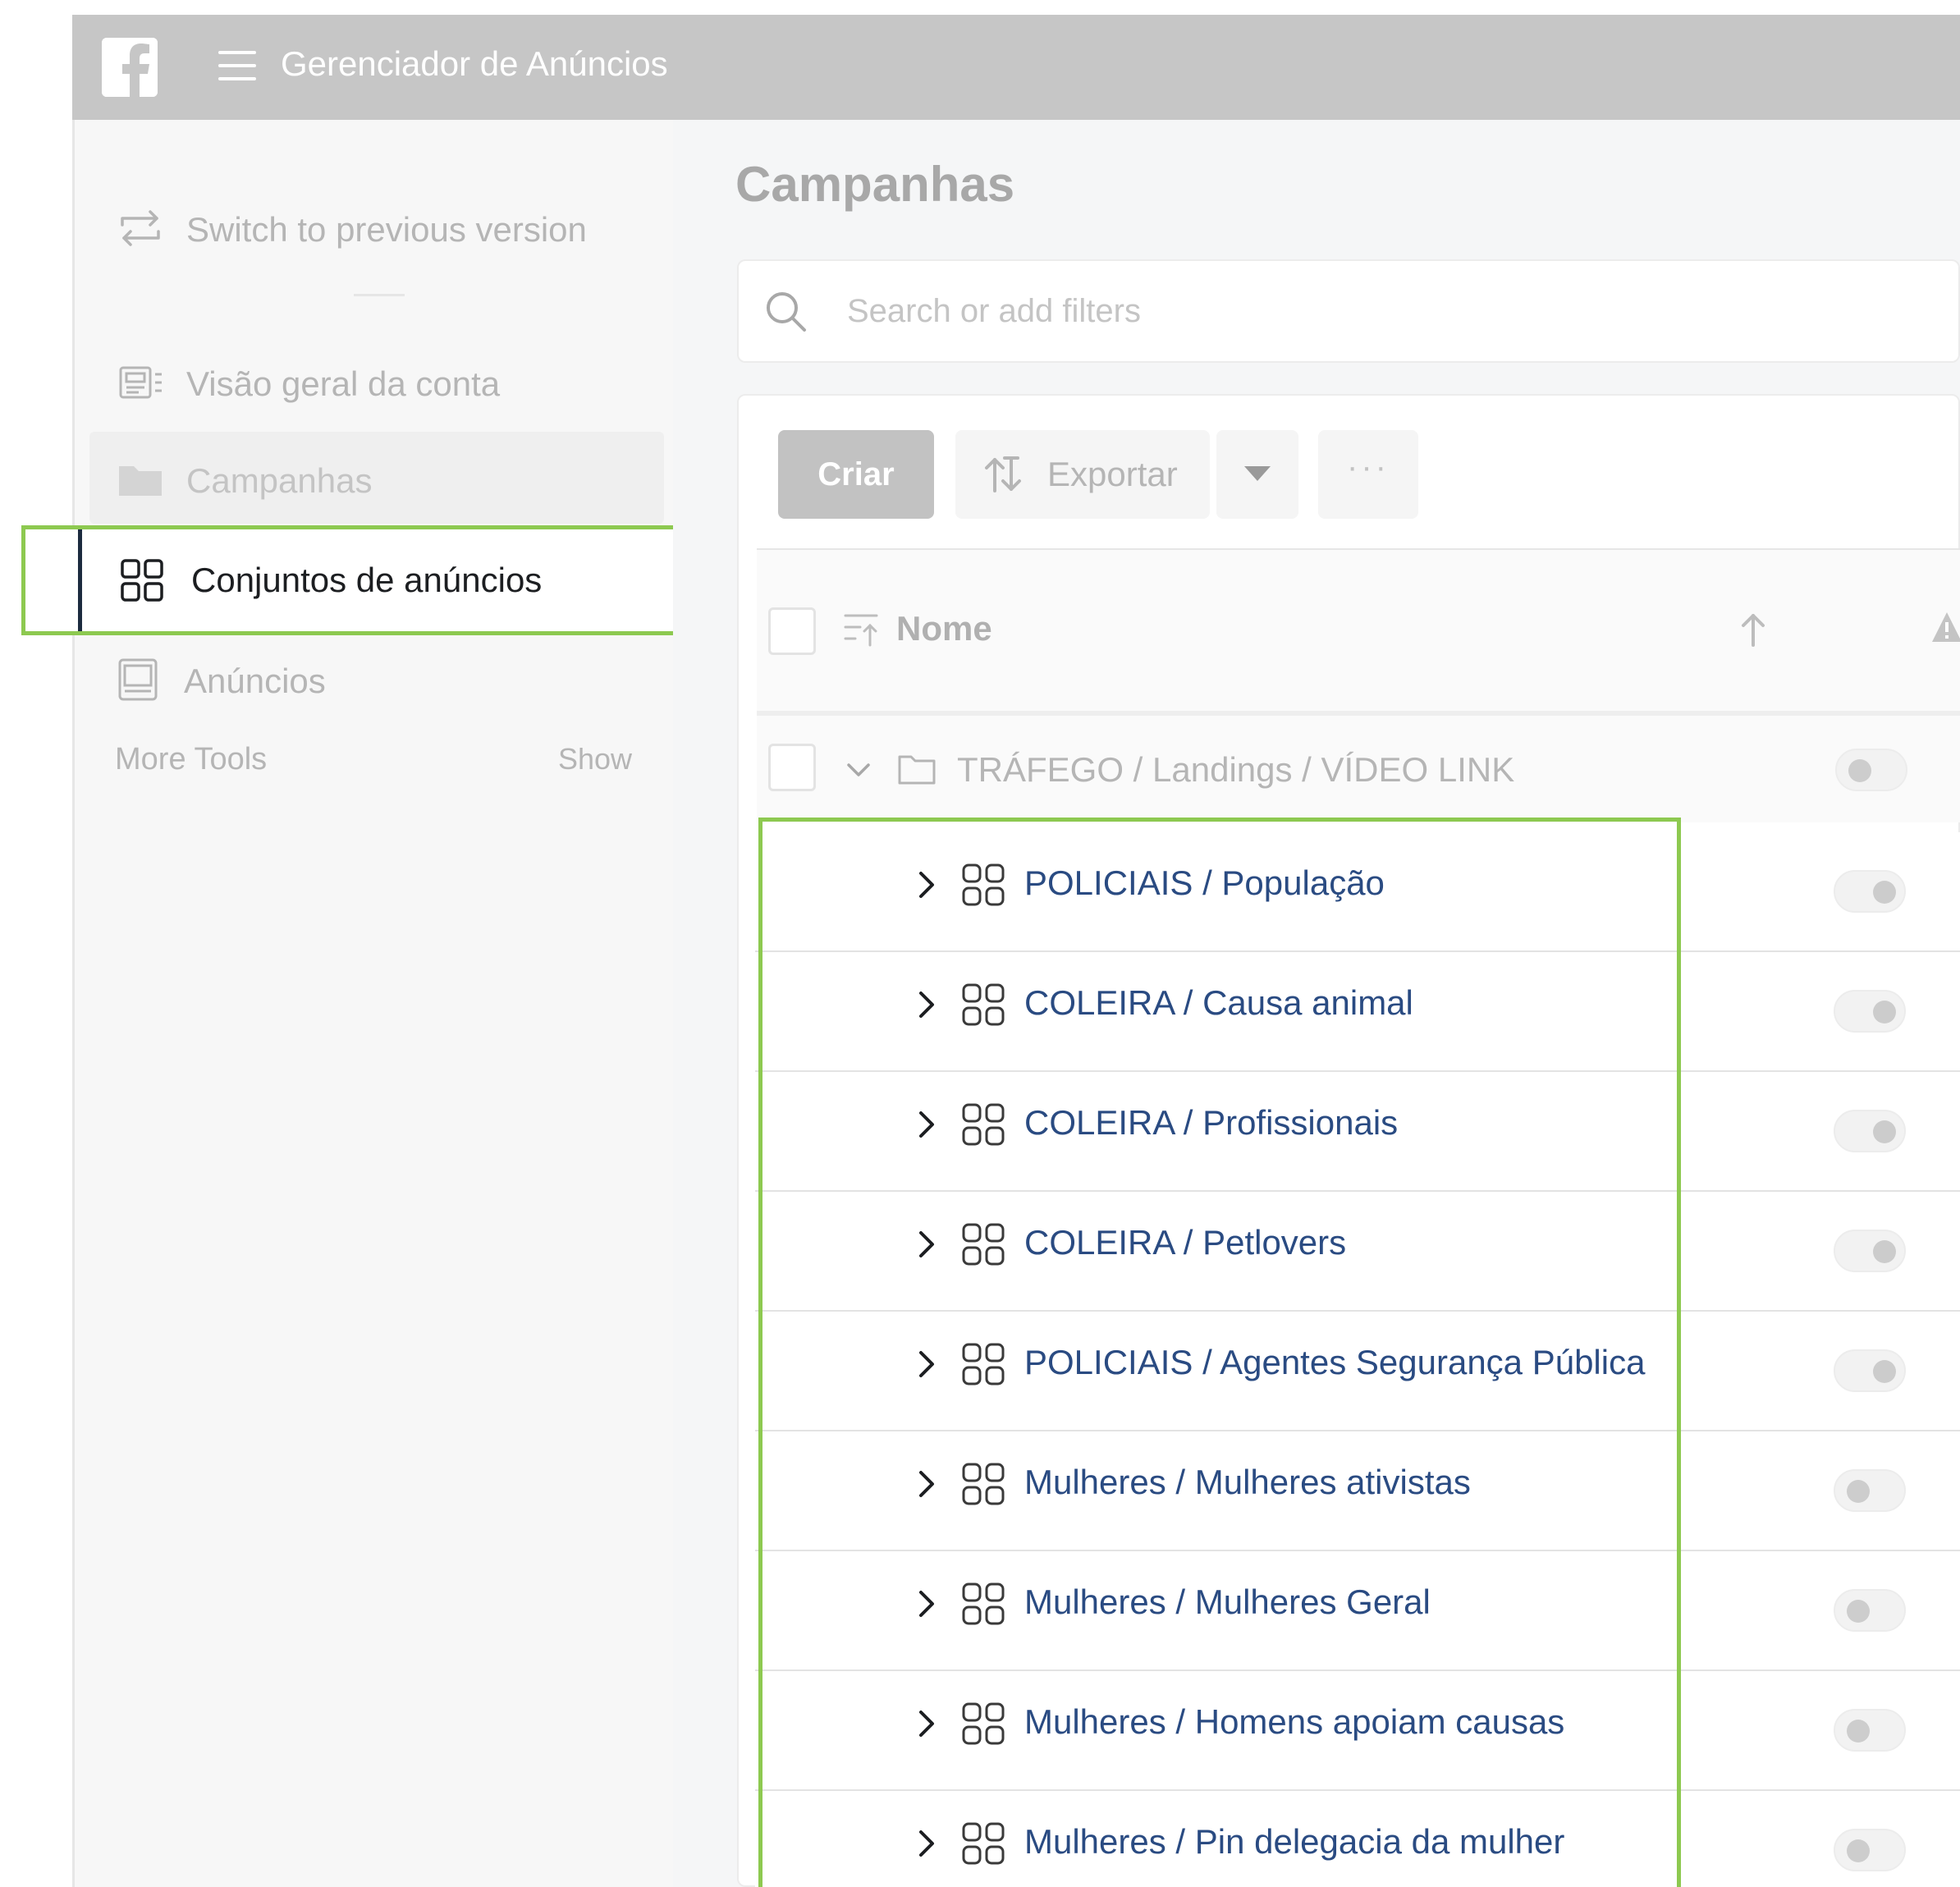 The image size is (1960, 1887). I want to click on app-title: Gerenciador de Anúncios, so click(474, 63).